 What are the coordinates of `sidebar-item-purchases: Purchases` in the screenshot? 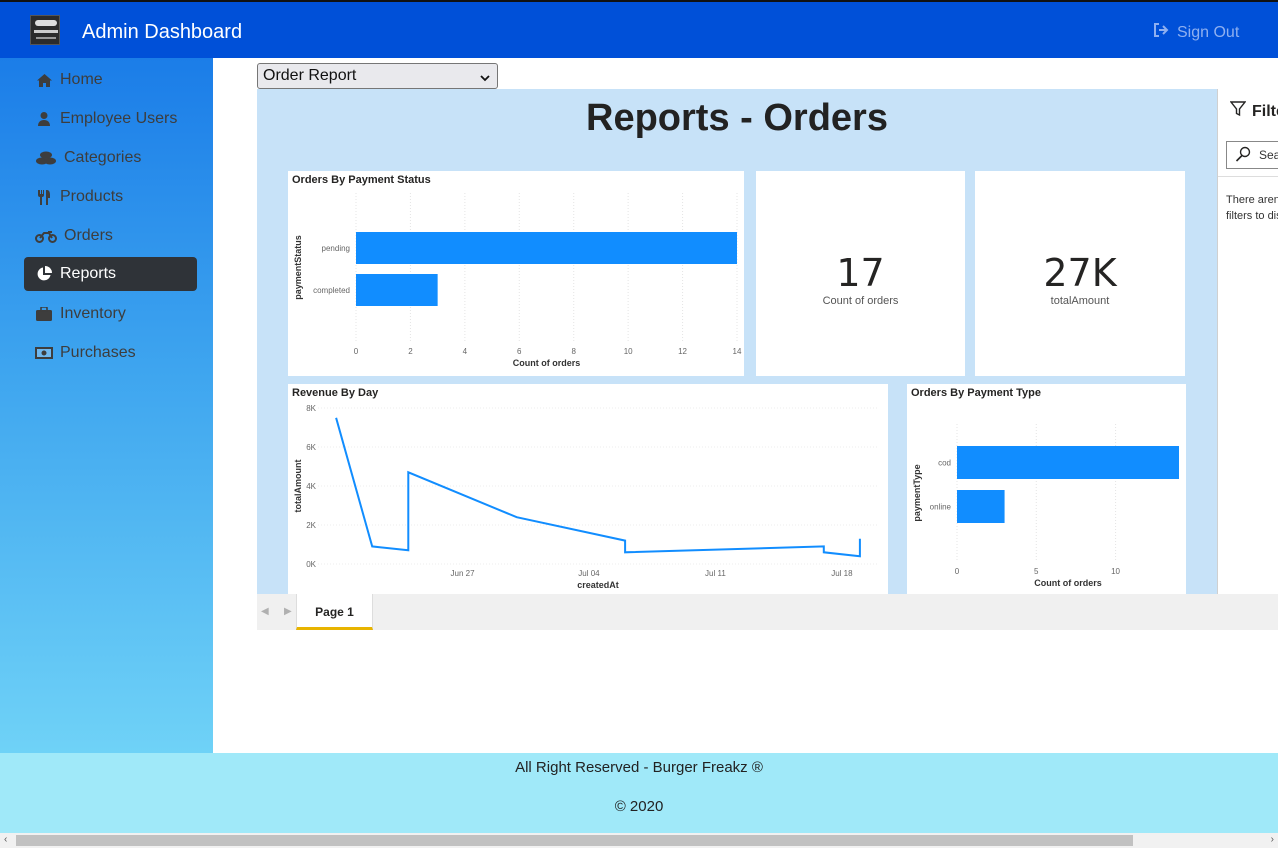 It's located at (110, 353).